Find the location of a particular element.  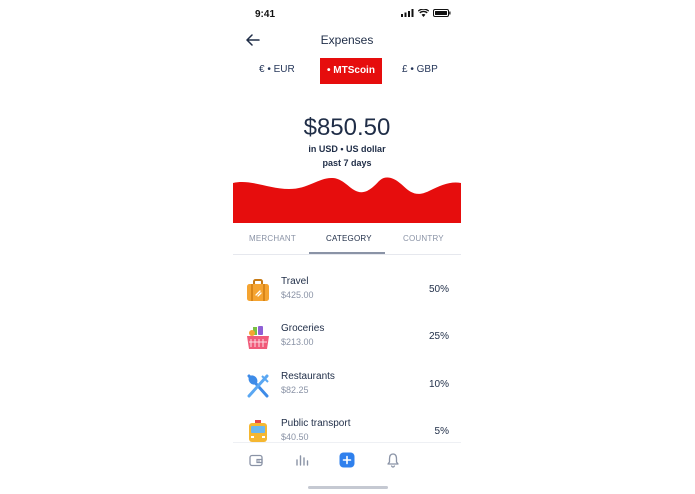

wifi-icon is located at coordinates (423, 13).